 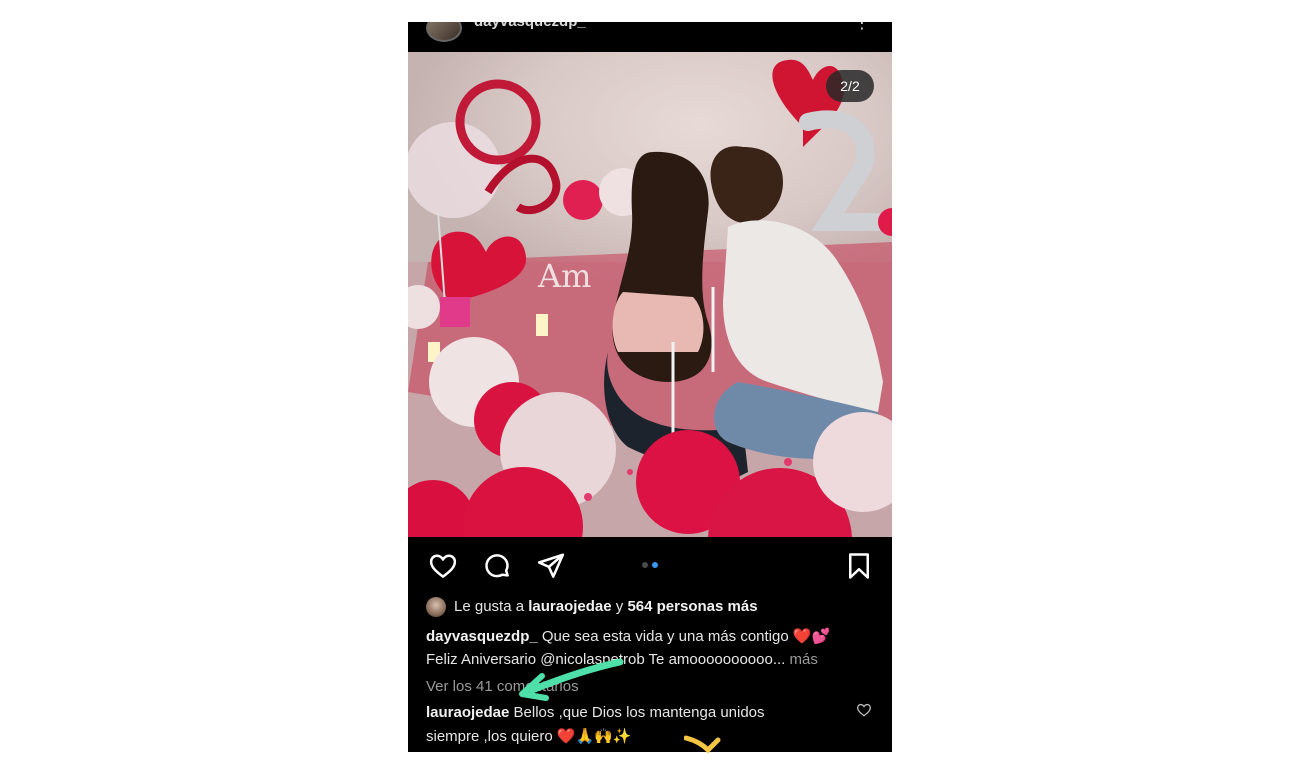 What do you see at coordinates (859, 566) in the screenshot?
I see `bookmark-icon` at bounding box center [859, 566].